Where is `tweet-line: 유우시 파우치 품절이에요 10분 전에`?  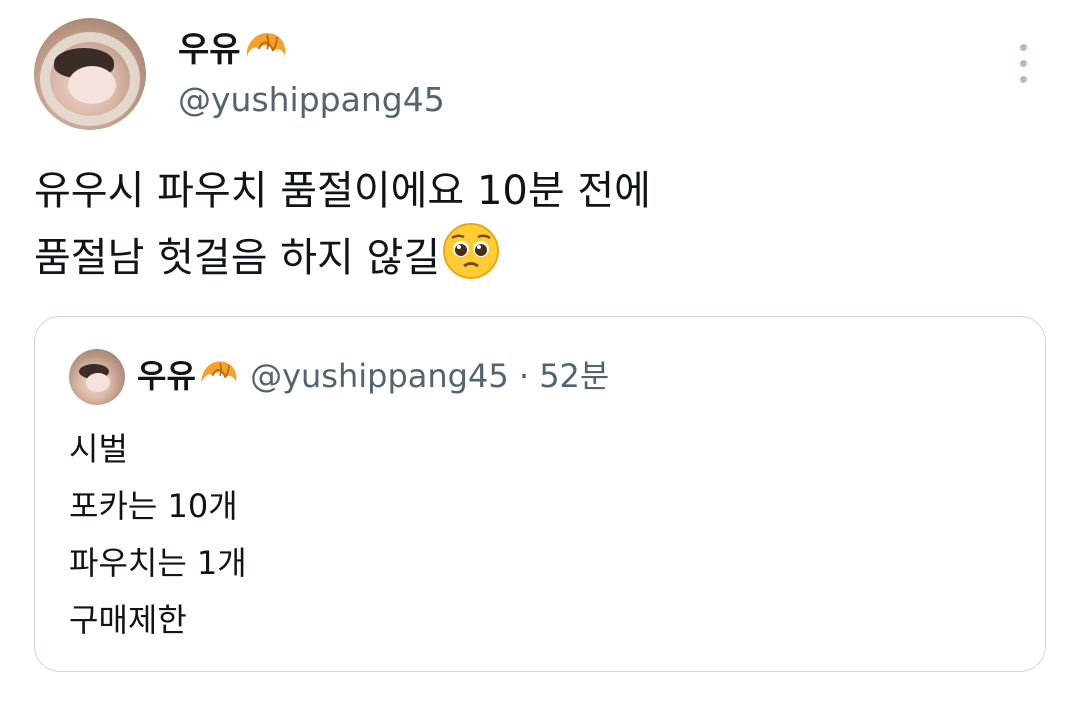 tweet-line: 유우시 파우치 품절이에요 10분 전에 is located at coordinates (342, 191).